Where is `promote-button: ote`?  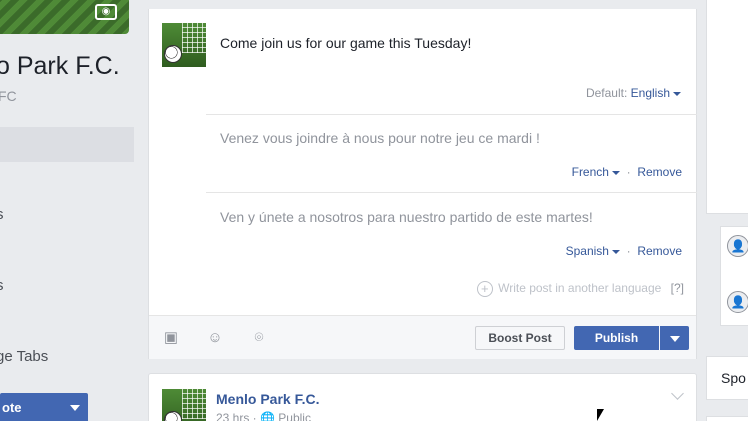 promote-button: ote is located at coordinates (44, 407).